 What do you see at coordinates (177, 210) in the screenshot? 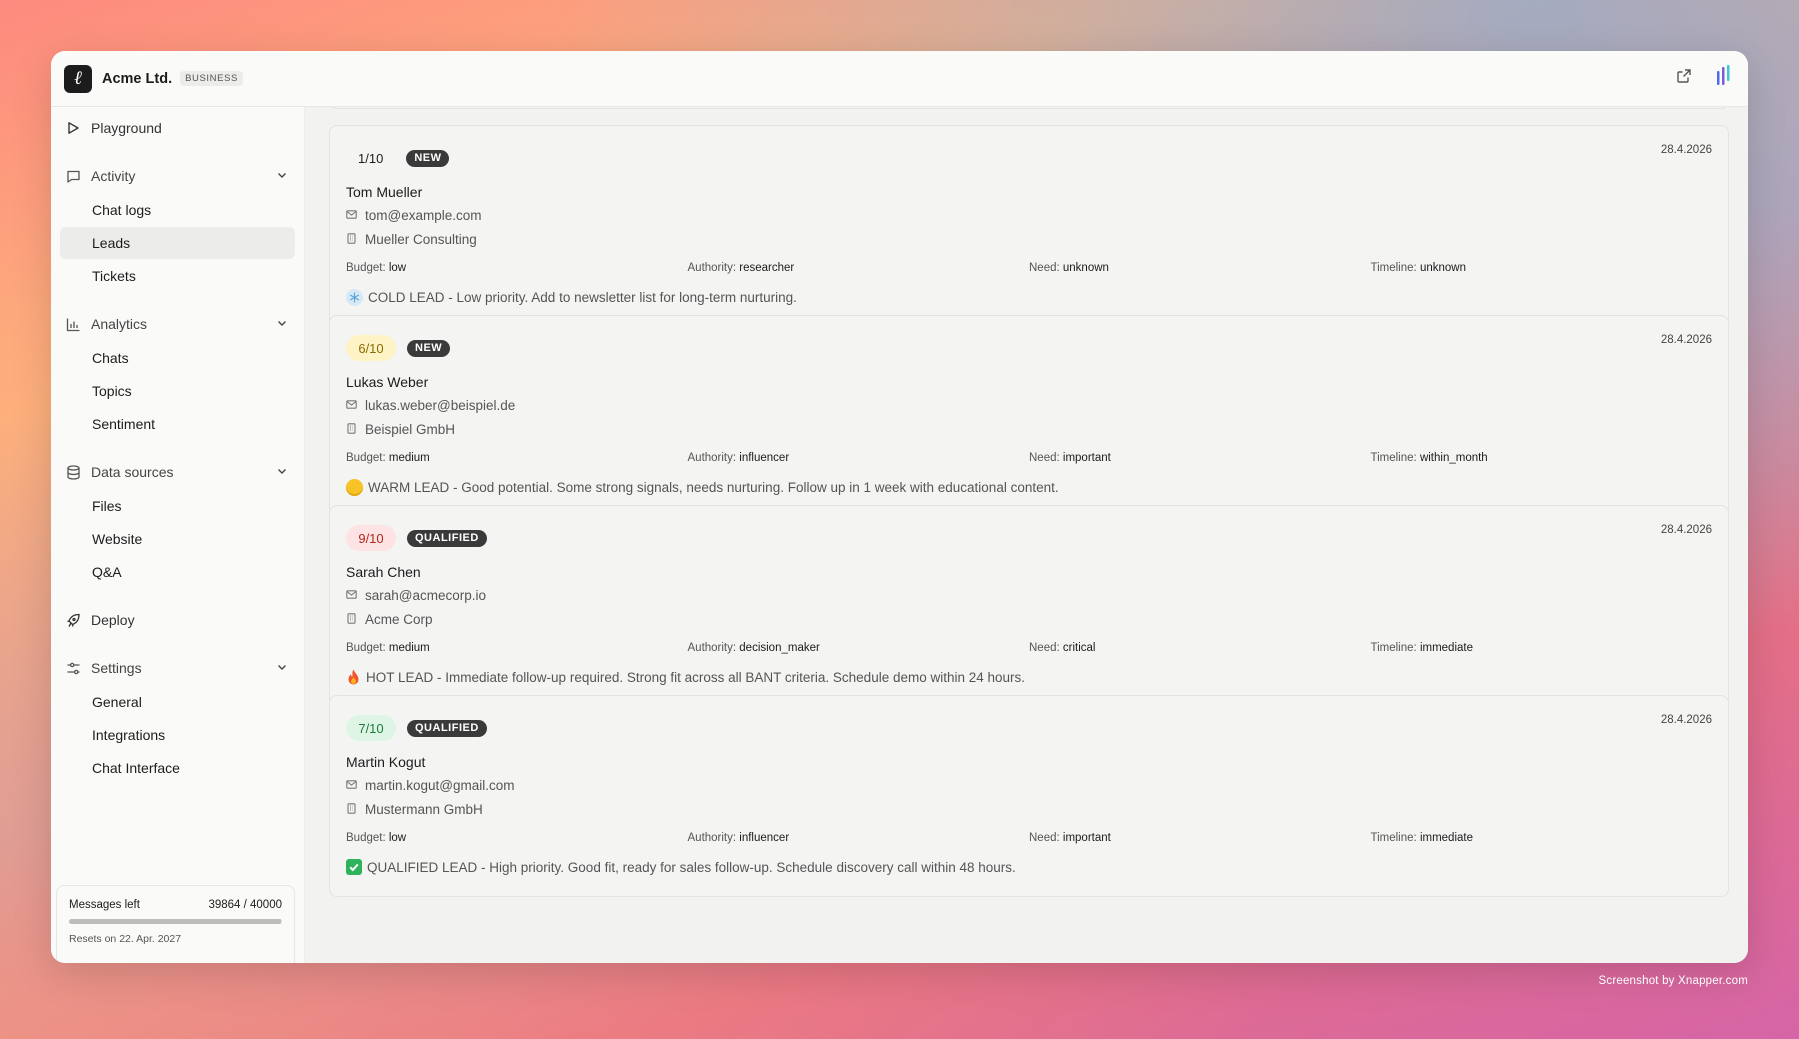
I see `sidebar-item-chat-logs: Chat logs` at bounding box center [177, 210].